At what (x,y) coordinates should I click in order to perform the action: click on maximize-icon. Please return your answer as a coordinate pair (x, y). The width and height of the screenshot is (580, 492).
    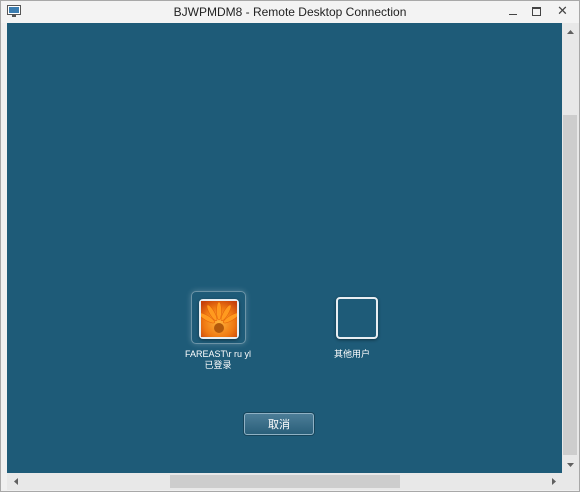
    Looking at the image, I should click on (536, 11).